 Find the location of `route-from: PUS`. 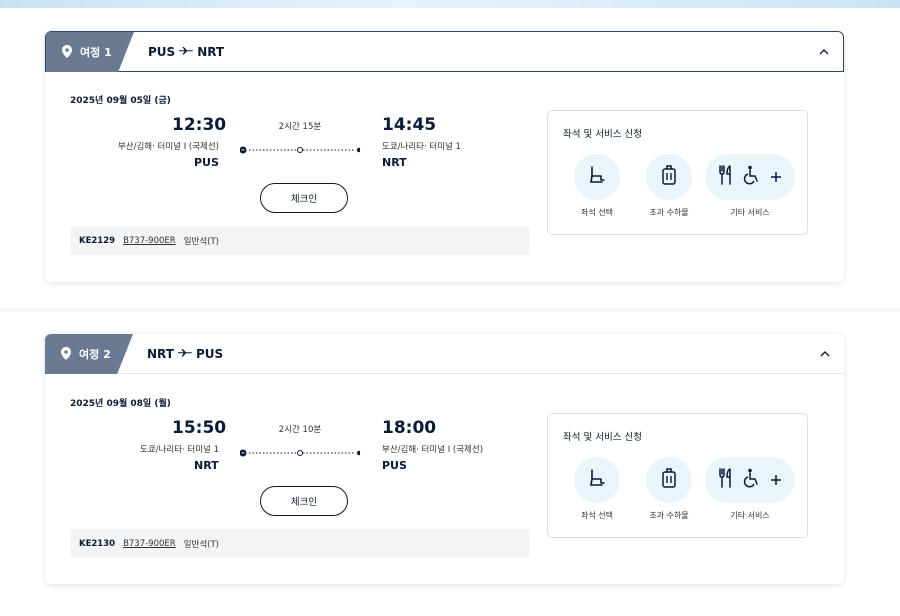

route-from: PUS is located at coordinates (162, 52).